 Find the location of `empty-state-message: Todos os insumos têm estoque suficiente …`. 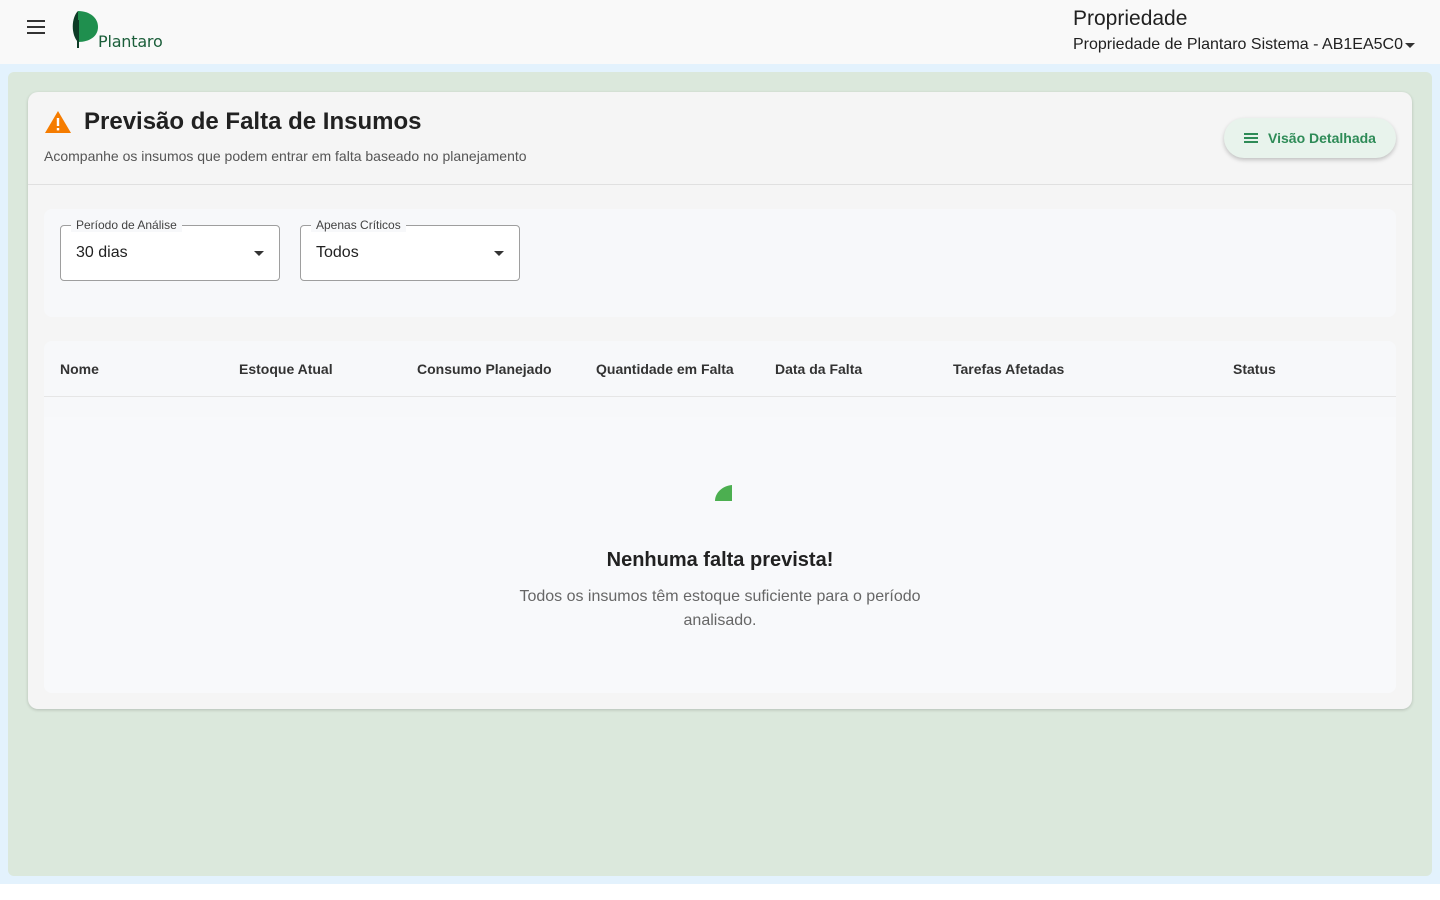

empty-state-message: Todos os insumos têm estoque suficiente … is located at coordinates (720, 608).